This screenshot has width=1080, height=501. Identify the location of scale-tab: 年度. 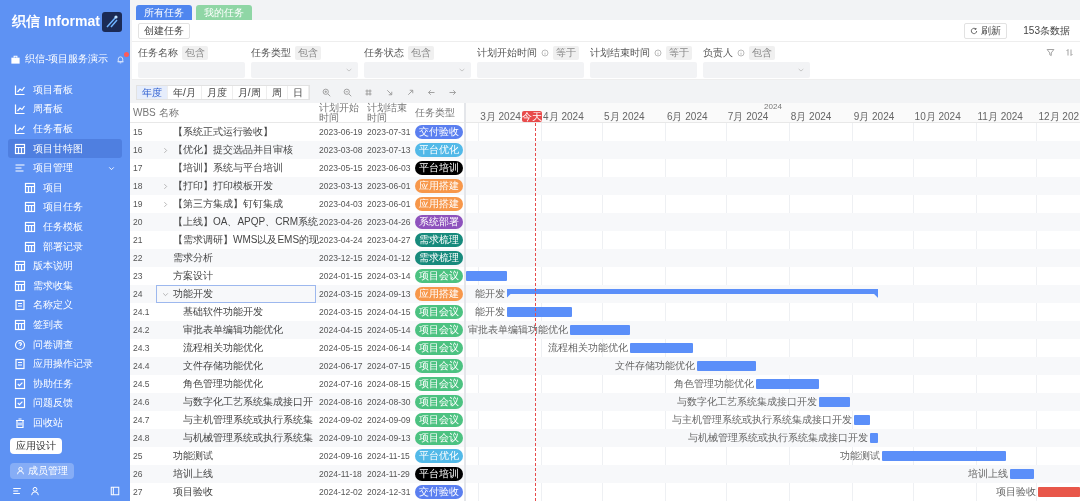
(152, 92).